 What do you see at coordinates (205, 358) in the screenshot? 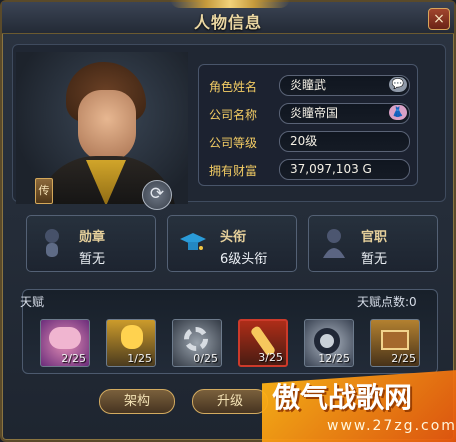
I see `talent-level: 0/25` at bounding box center [205, 358].